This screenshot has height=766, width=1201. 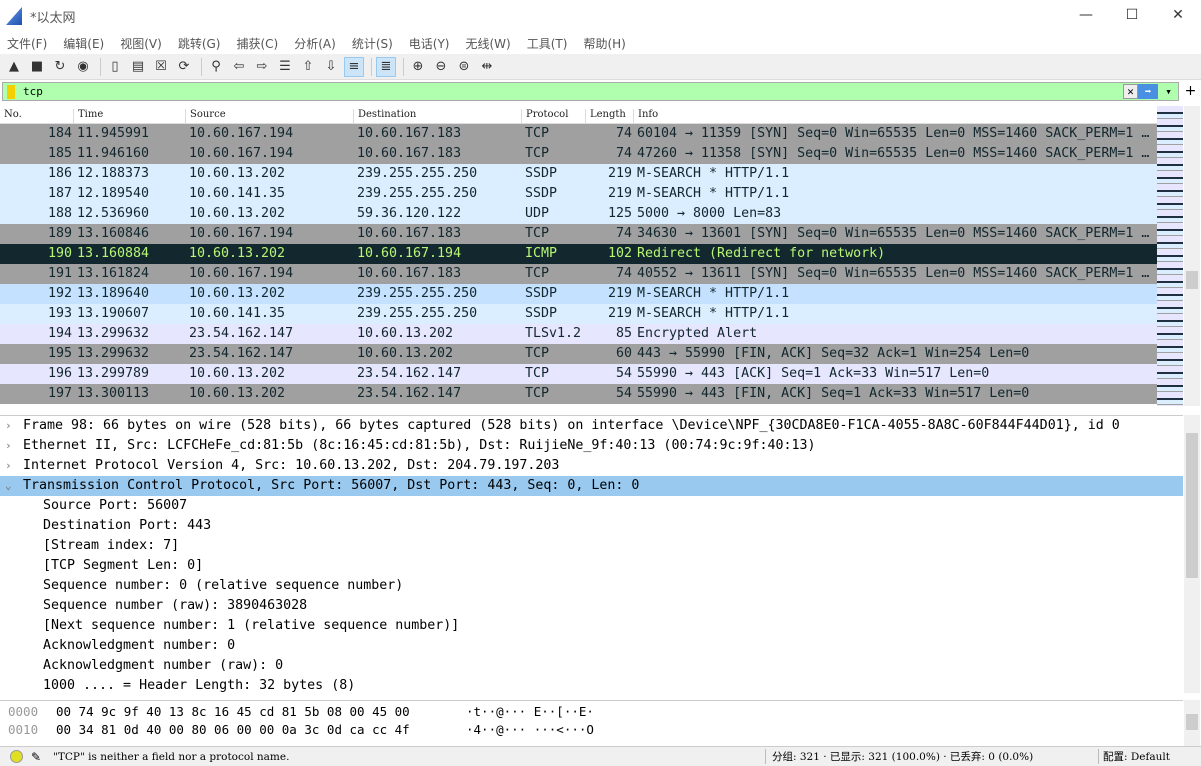 I want to click on clear-filter-button: ✕, so click(x=1130, y=91).